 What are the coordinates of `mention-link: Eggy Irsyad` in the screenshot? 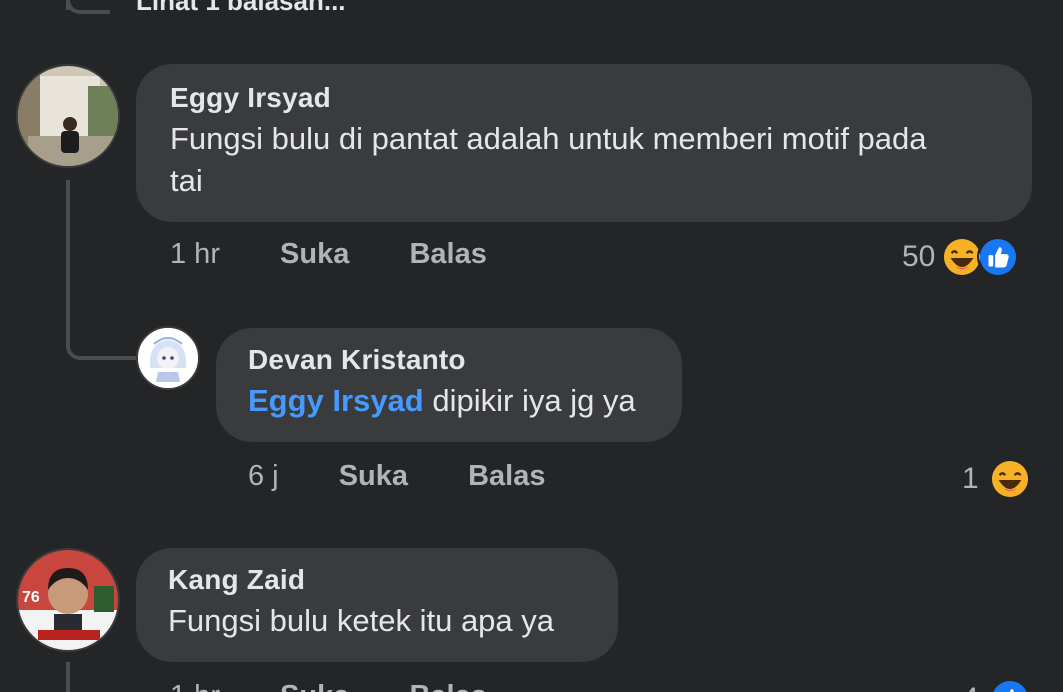 It's located at (336, 400).